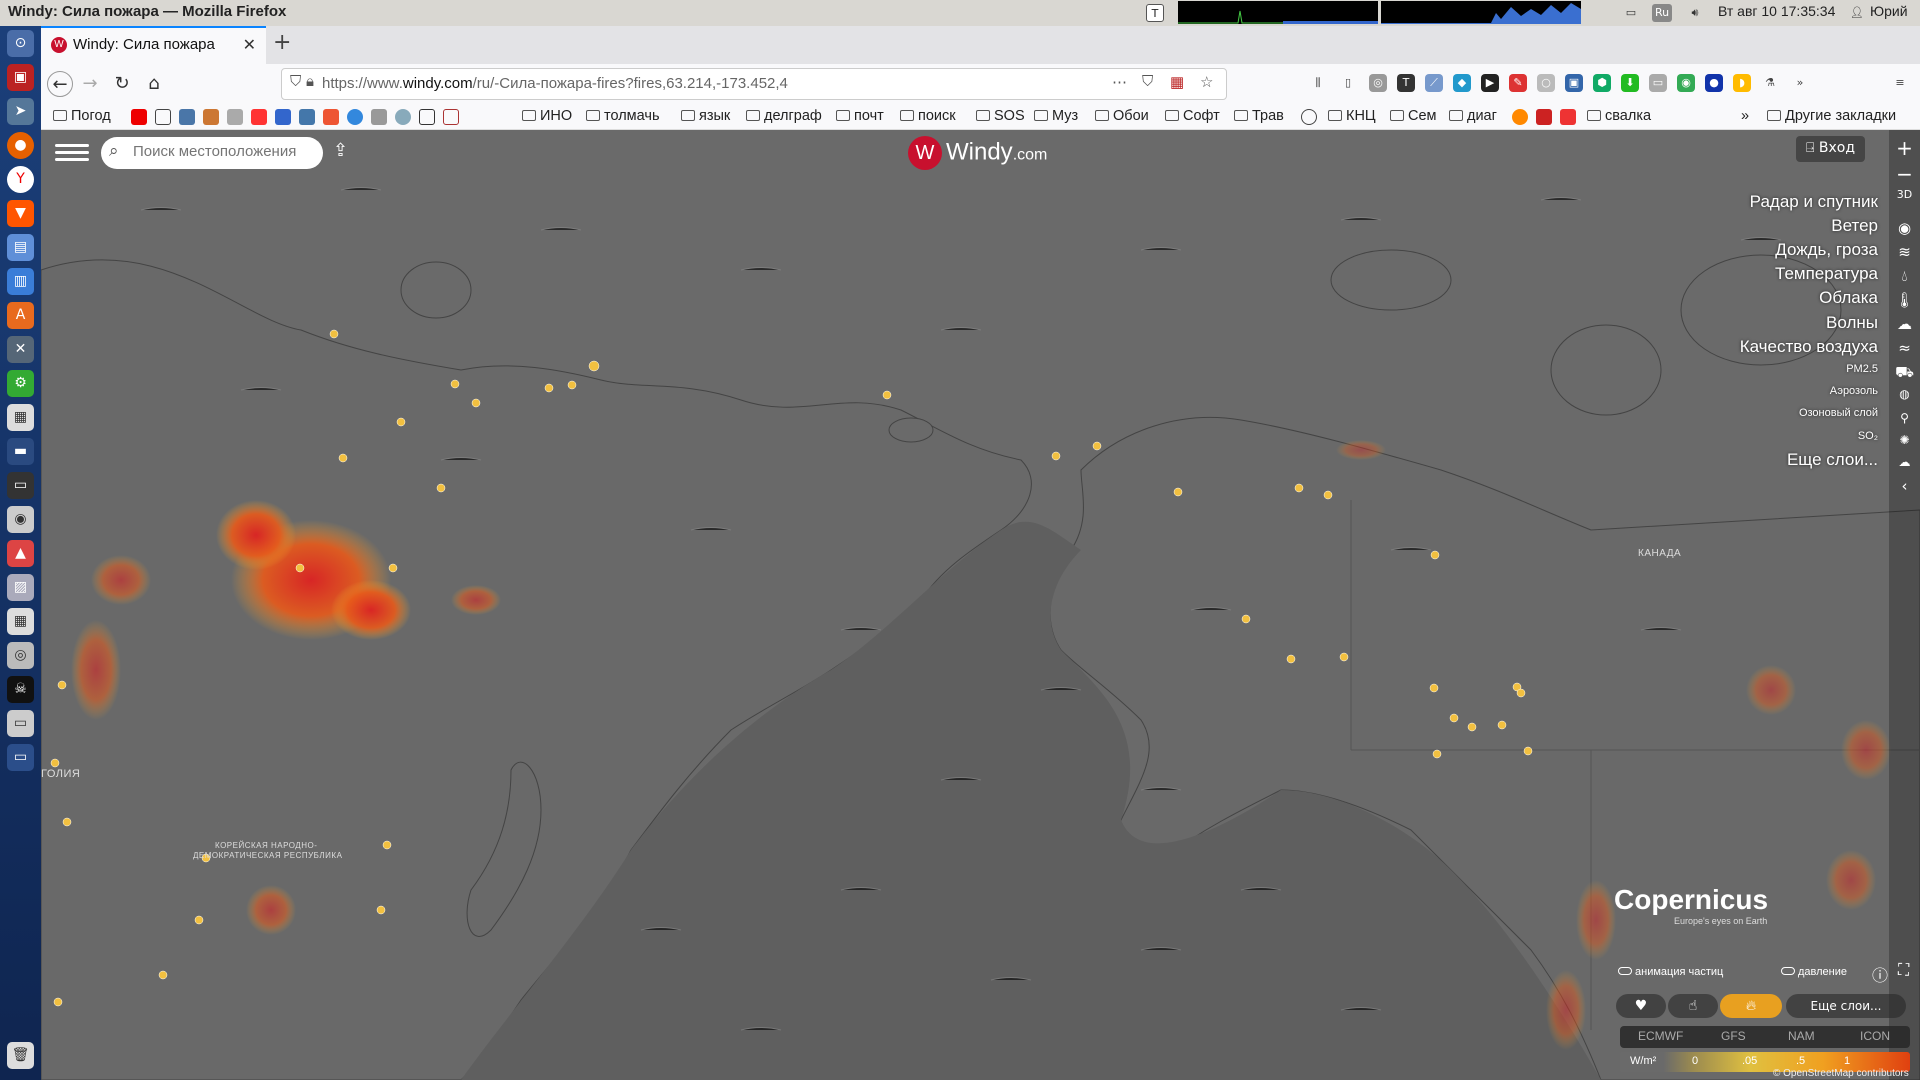 This screenshot has height=1080, width=1920. What do you see at coordinates (1641, 1006) in the screenshot?
I see `favorite-heart-icon: ♥` at bounding box center [1641, 1006].